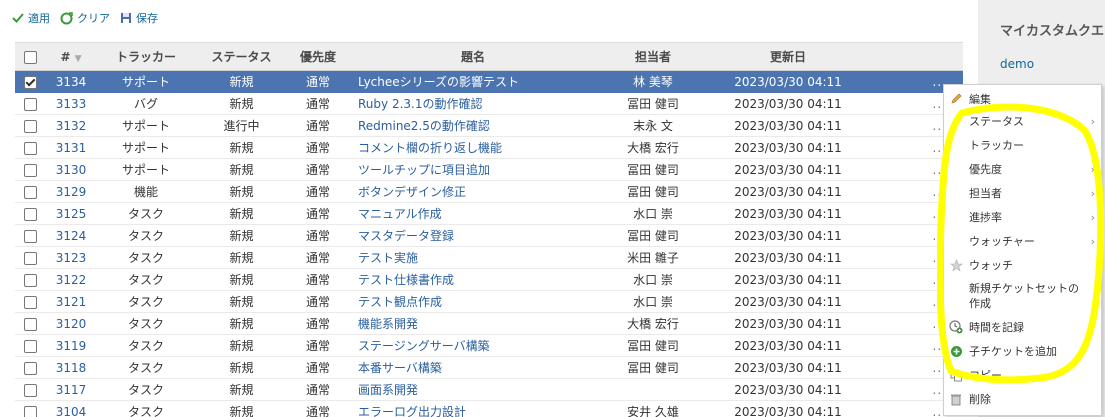 Image resolution: width=1105 pixels, height=417 pixels. Describe the element at coordinates (1022, 265) in the screenshot. I see `context-menu-watch: ウォッチ` at that location.